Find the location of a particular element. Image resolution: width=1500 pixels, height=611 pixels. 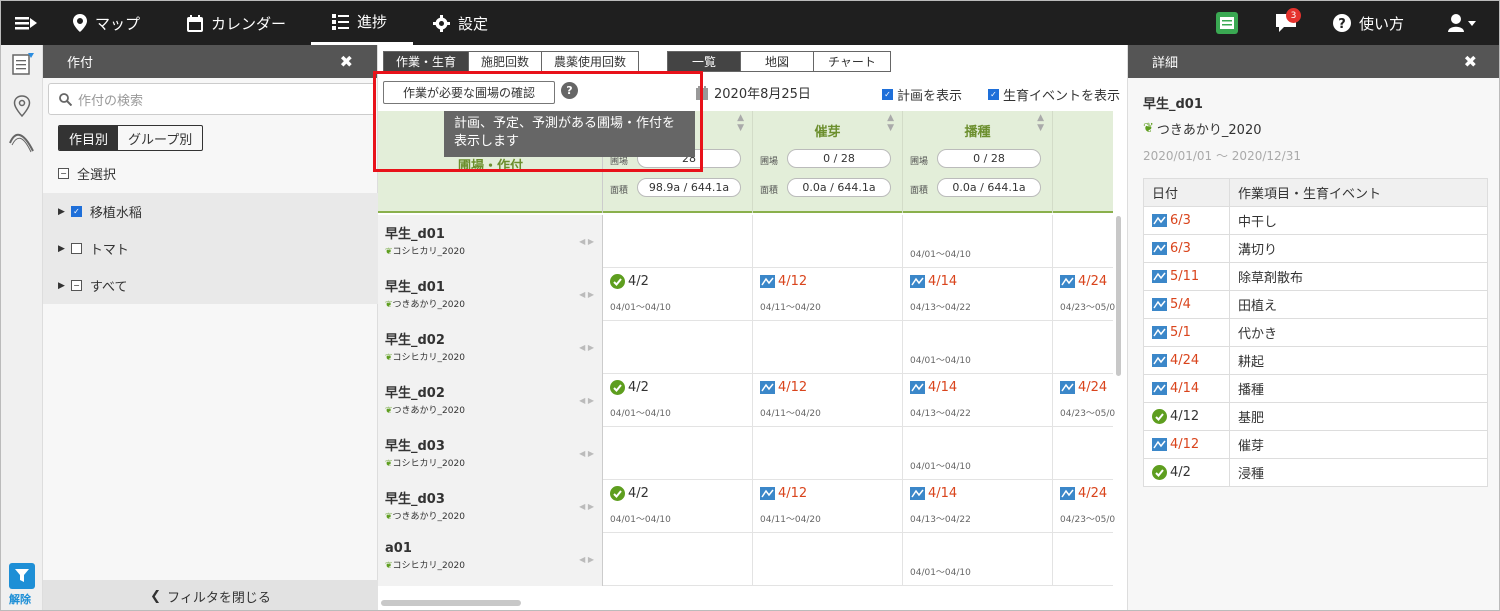

close-filter-label: フィルタを閉じる is located at coordinates (219, 598).